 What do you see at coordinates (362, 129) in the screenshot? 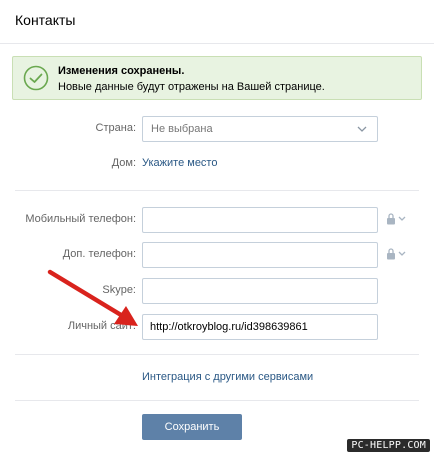
I see `chevron-down-icon` at bounding box center [362, 129].